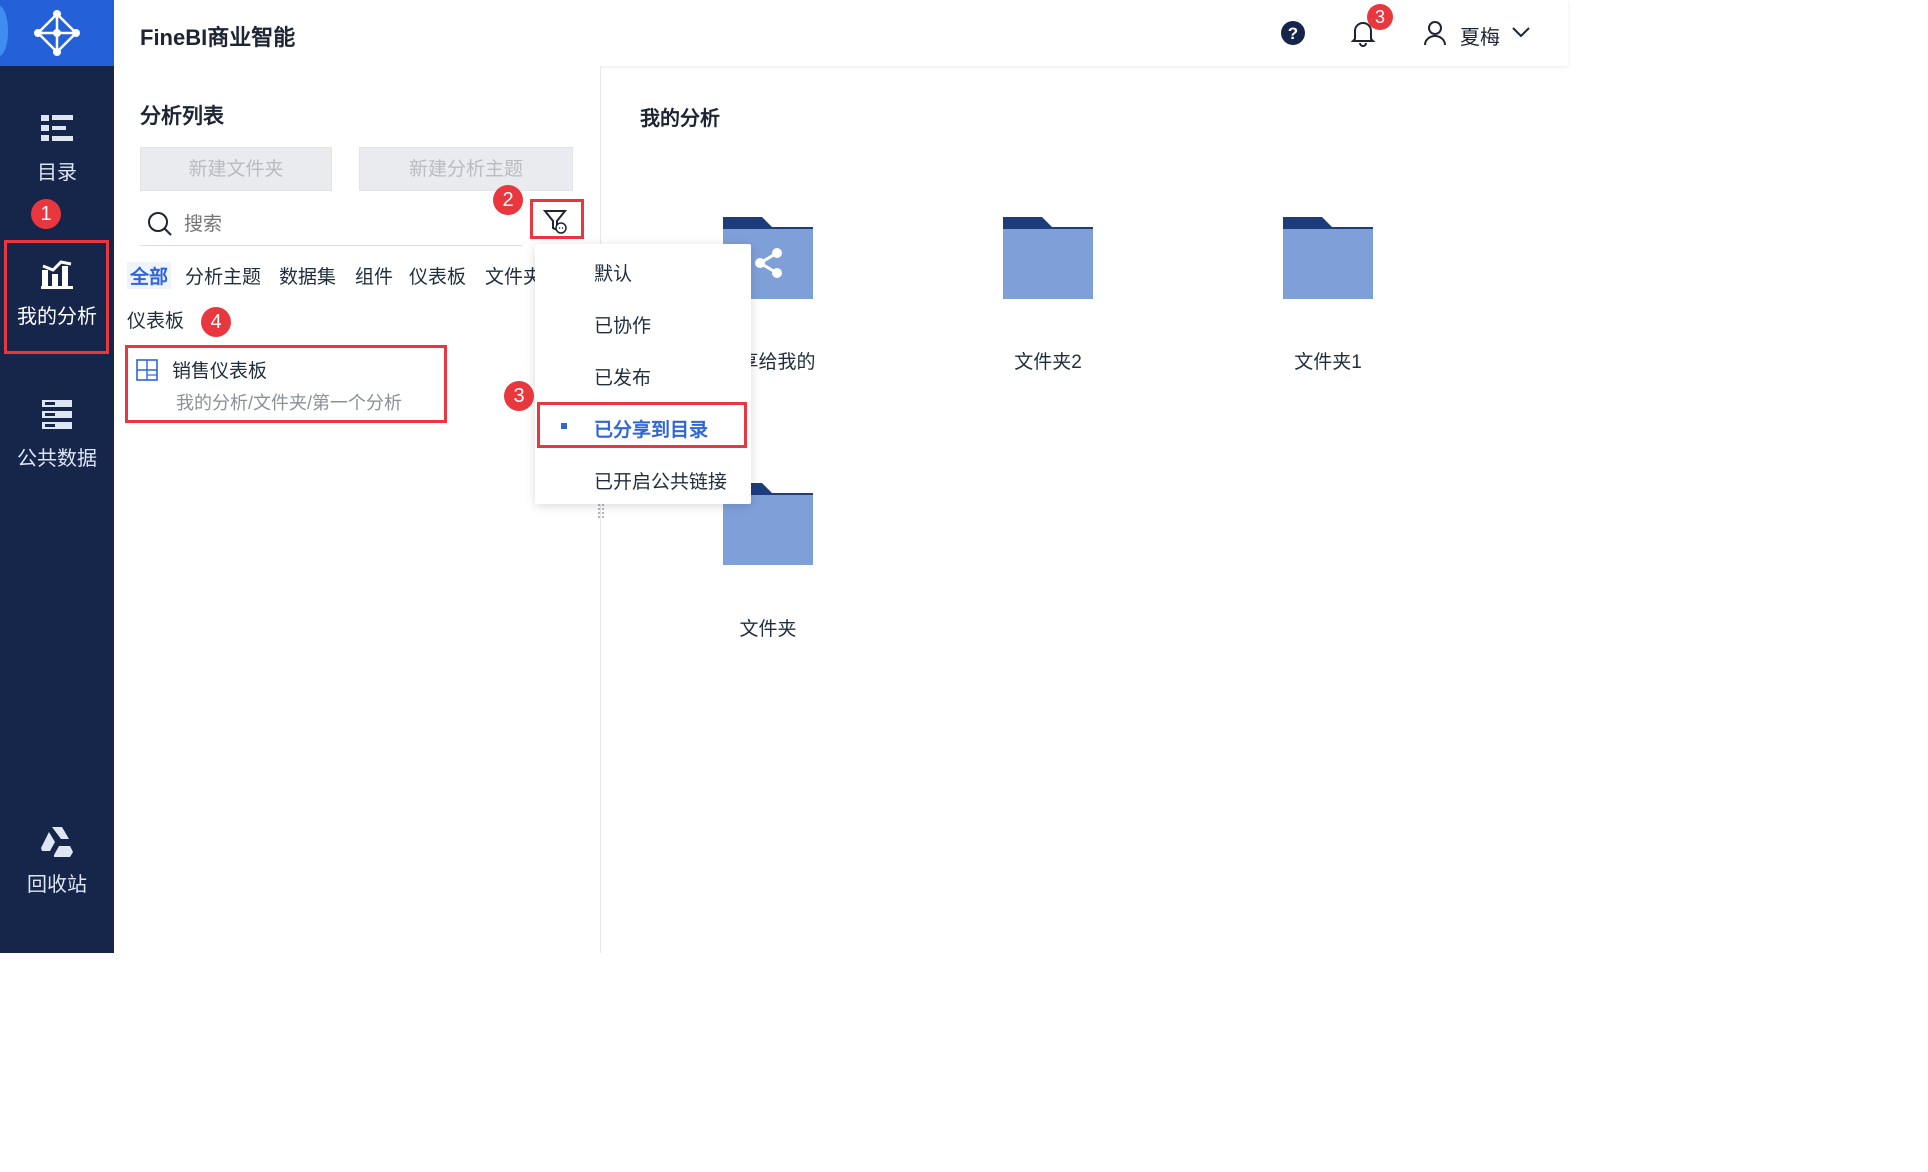 The width and height of the screenshot is (1928, 1172). I want to click on search-icon, so click(160, 224).